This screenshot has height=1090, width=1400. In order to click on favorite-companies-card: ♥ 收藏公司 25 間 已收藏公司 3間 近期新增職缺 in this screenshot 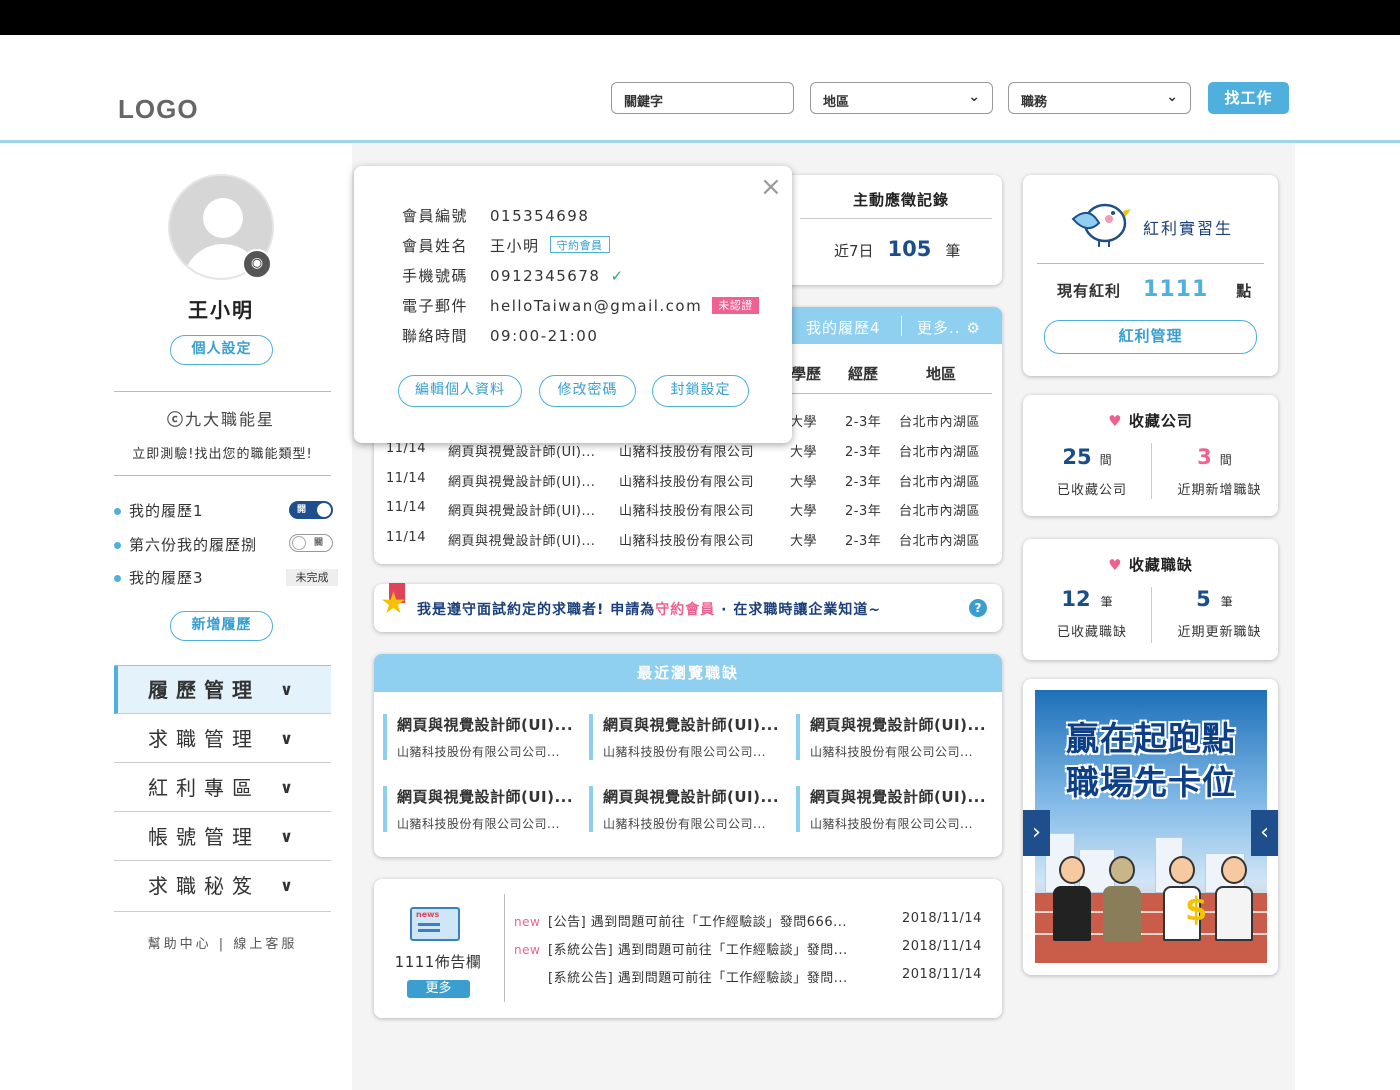, I will do `click(1150, 455)`.